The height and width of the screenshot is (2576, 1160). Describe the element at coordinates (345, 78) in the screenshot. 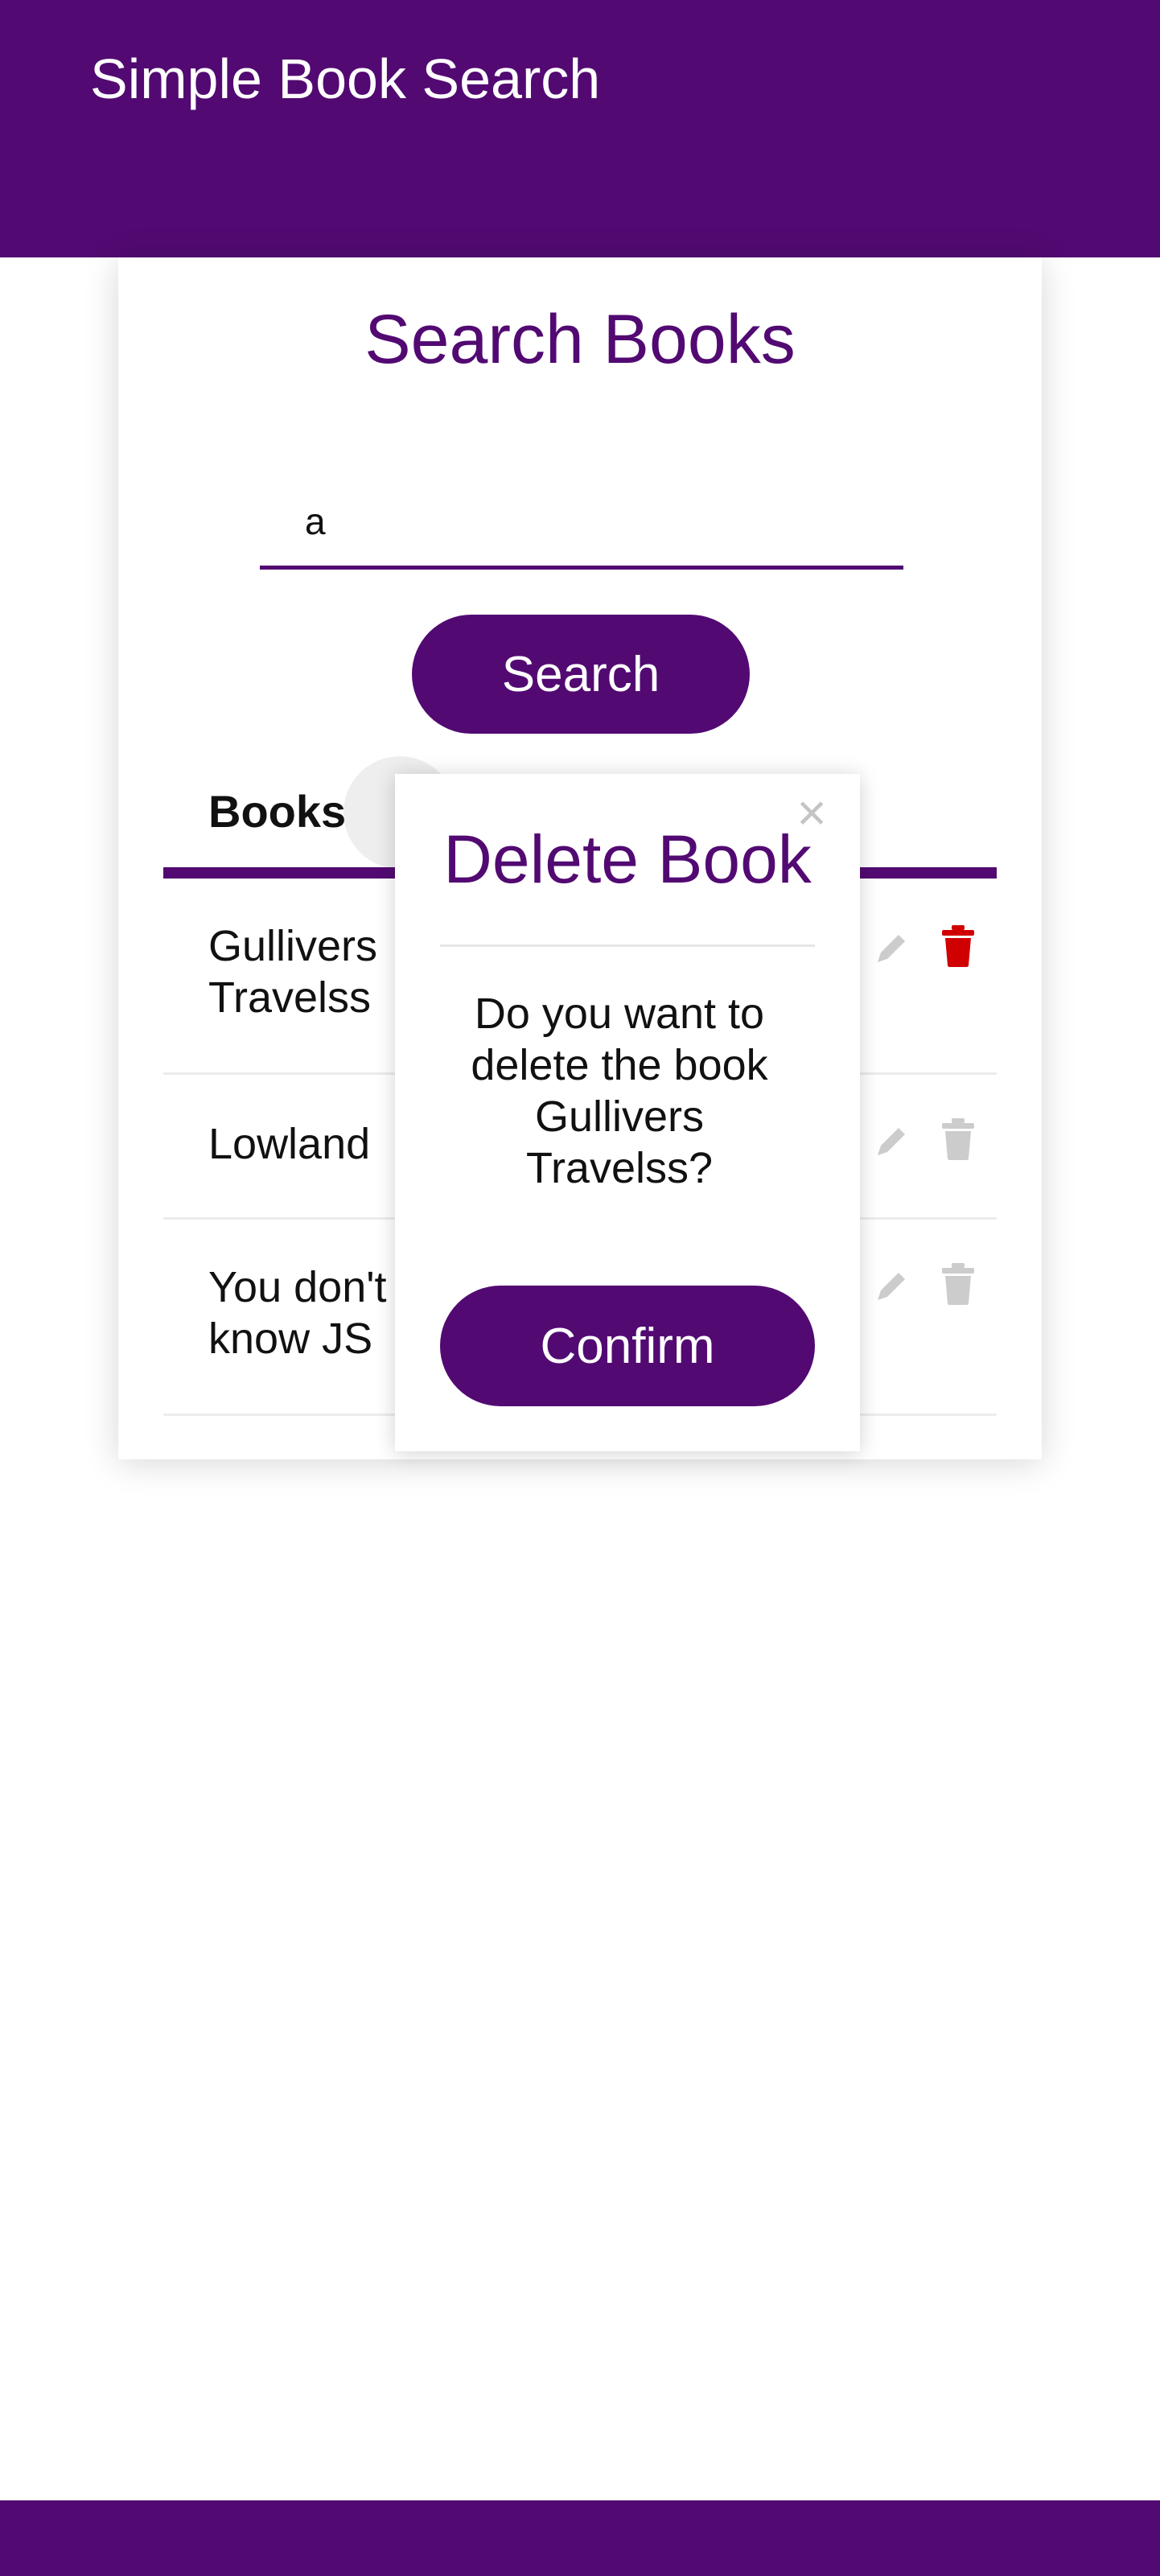

I see `app-title: Simple Book Search` at that location.